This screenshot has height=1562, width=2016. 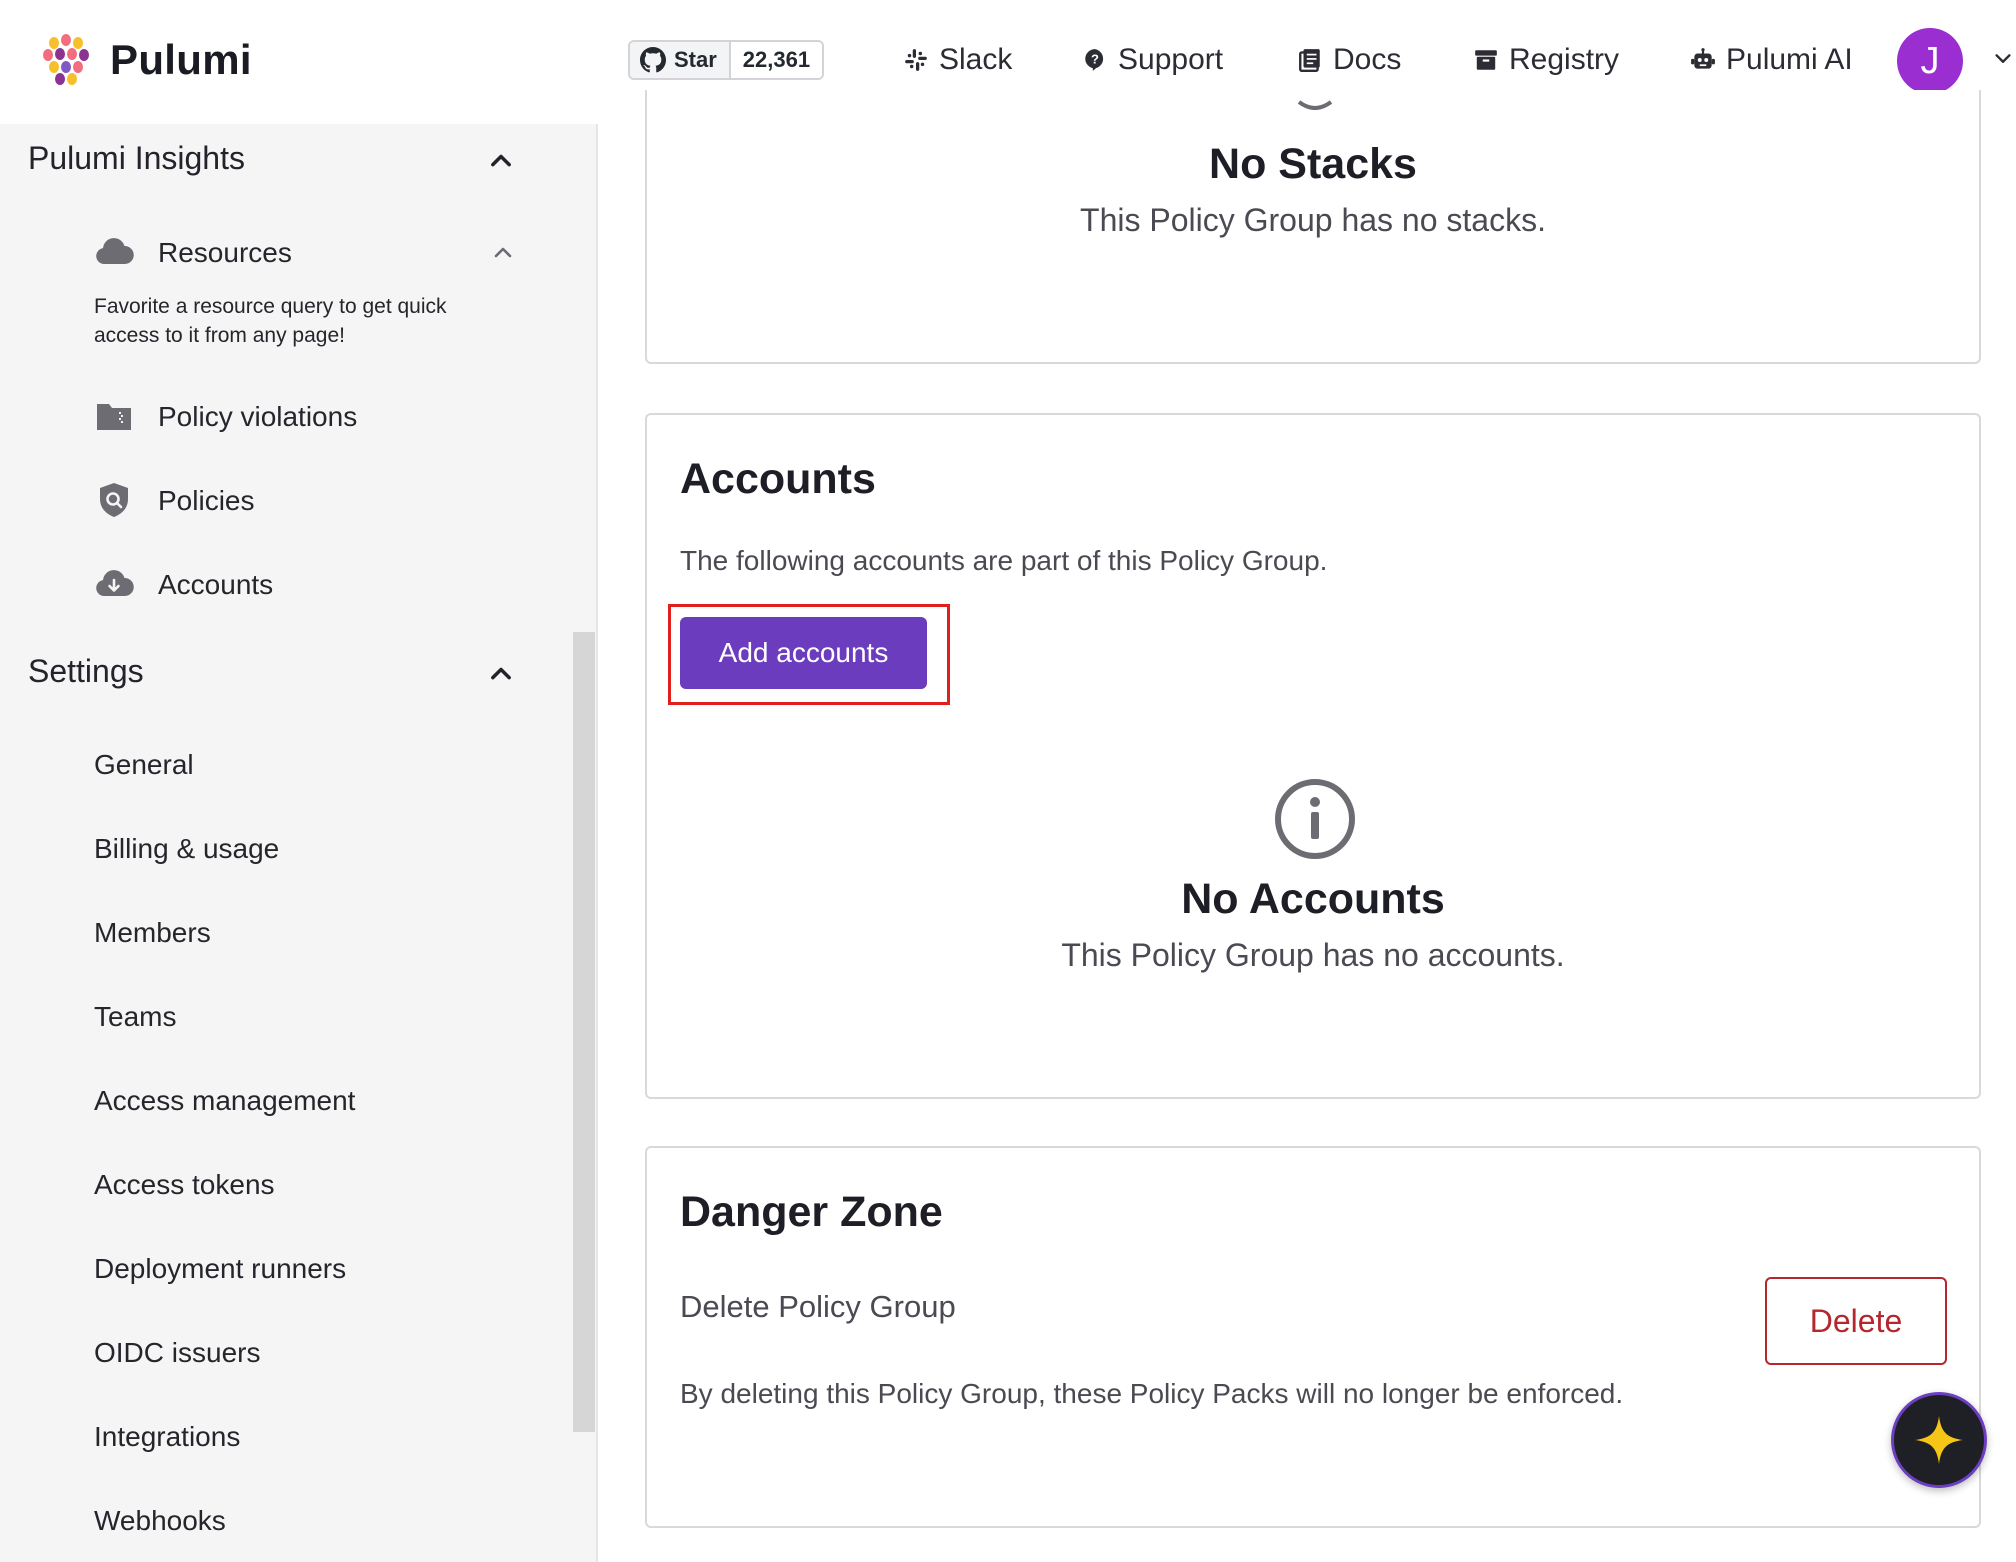 I want to click on sparkle-icon, so click(x=1939, y=1440).